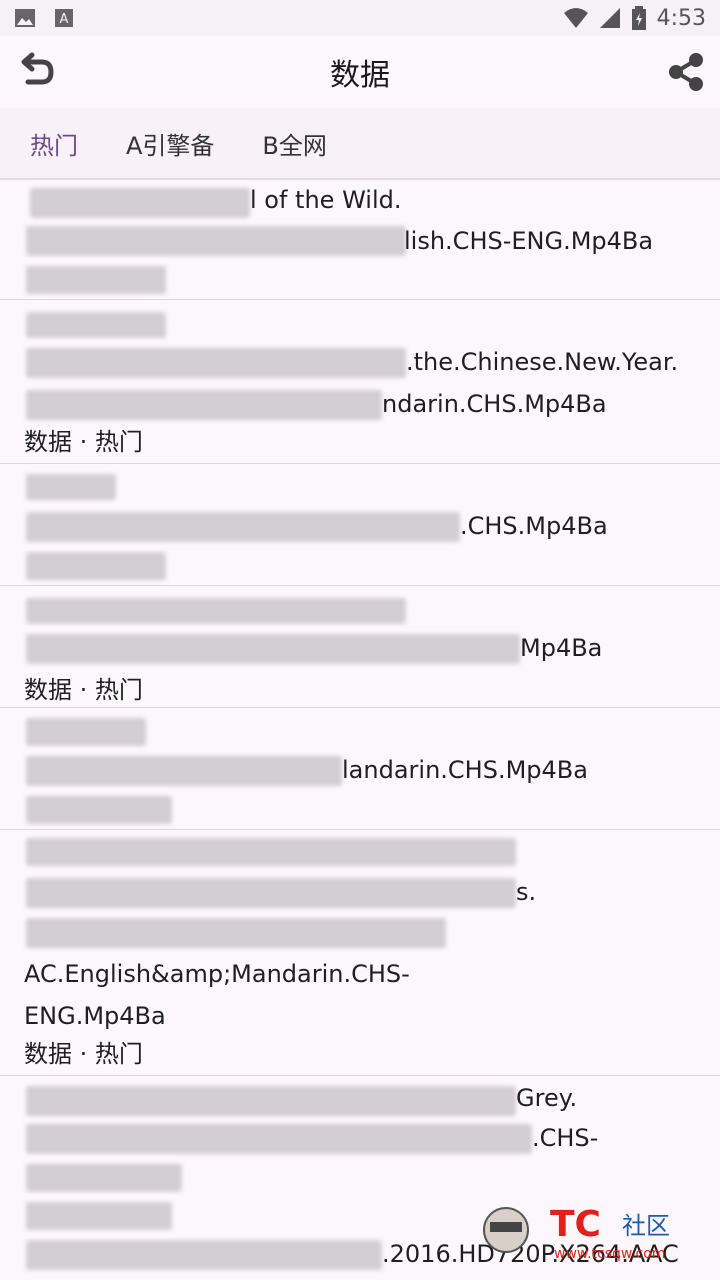  Describe the element at coordinates (54, 143) in the screenshot. I see `tab-hot: 热门` at that location.